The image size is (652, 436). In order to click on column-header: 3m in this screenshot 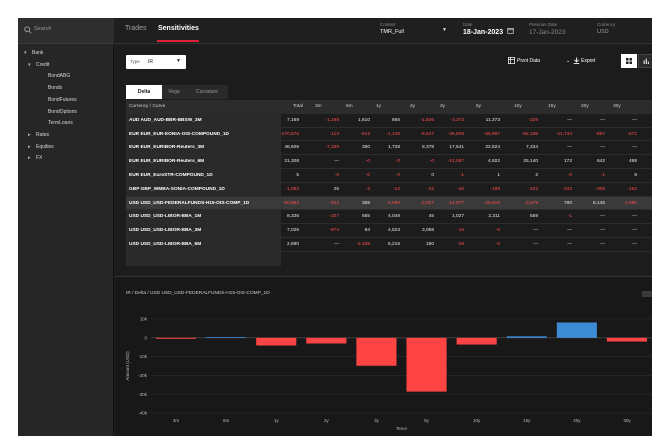, I will do `click(324, 107)`.